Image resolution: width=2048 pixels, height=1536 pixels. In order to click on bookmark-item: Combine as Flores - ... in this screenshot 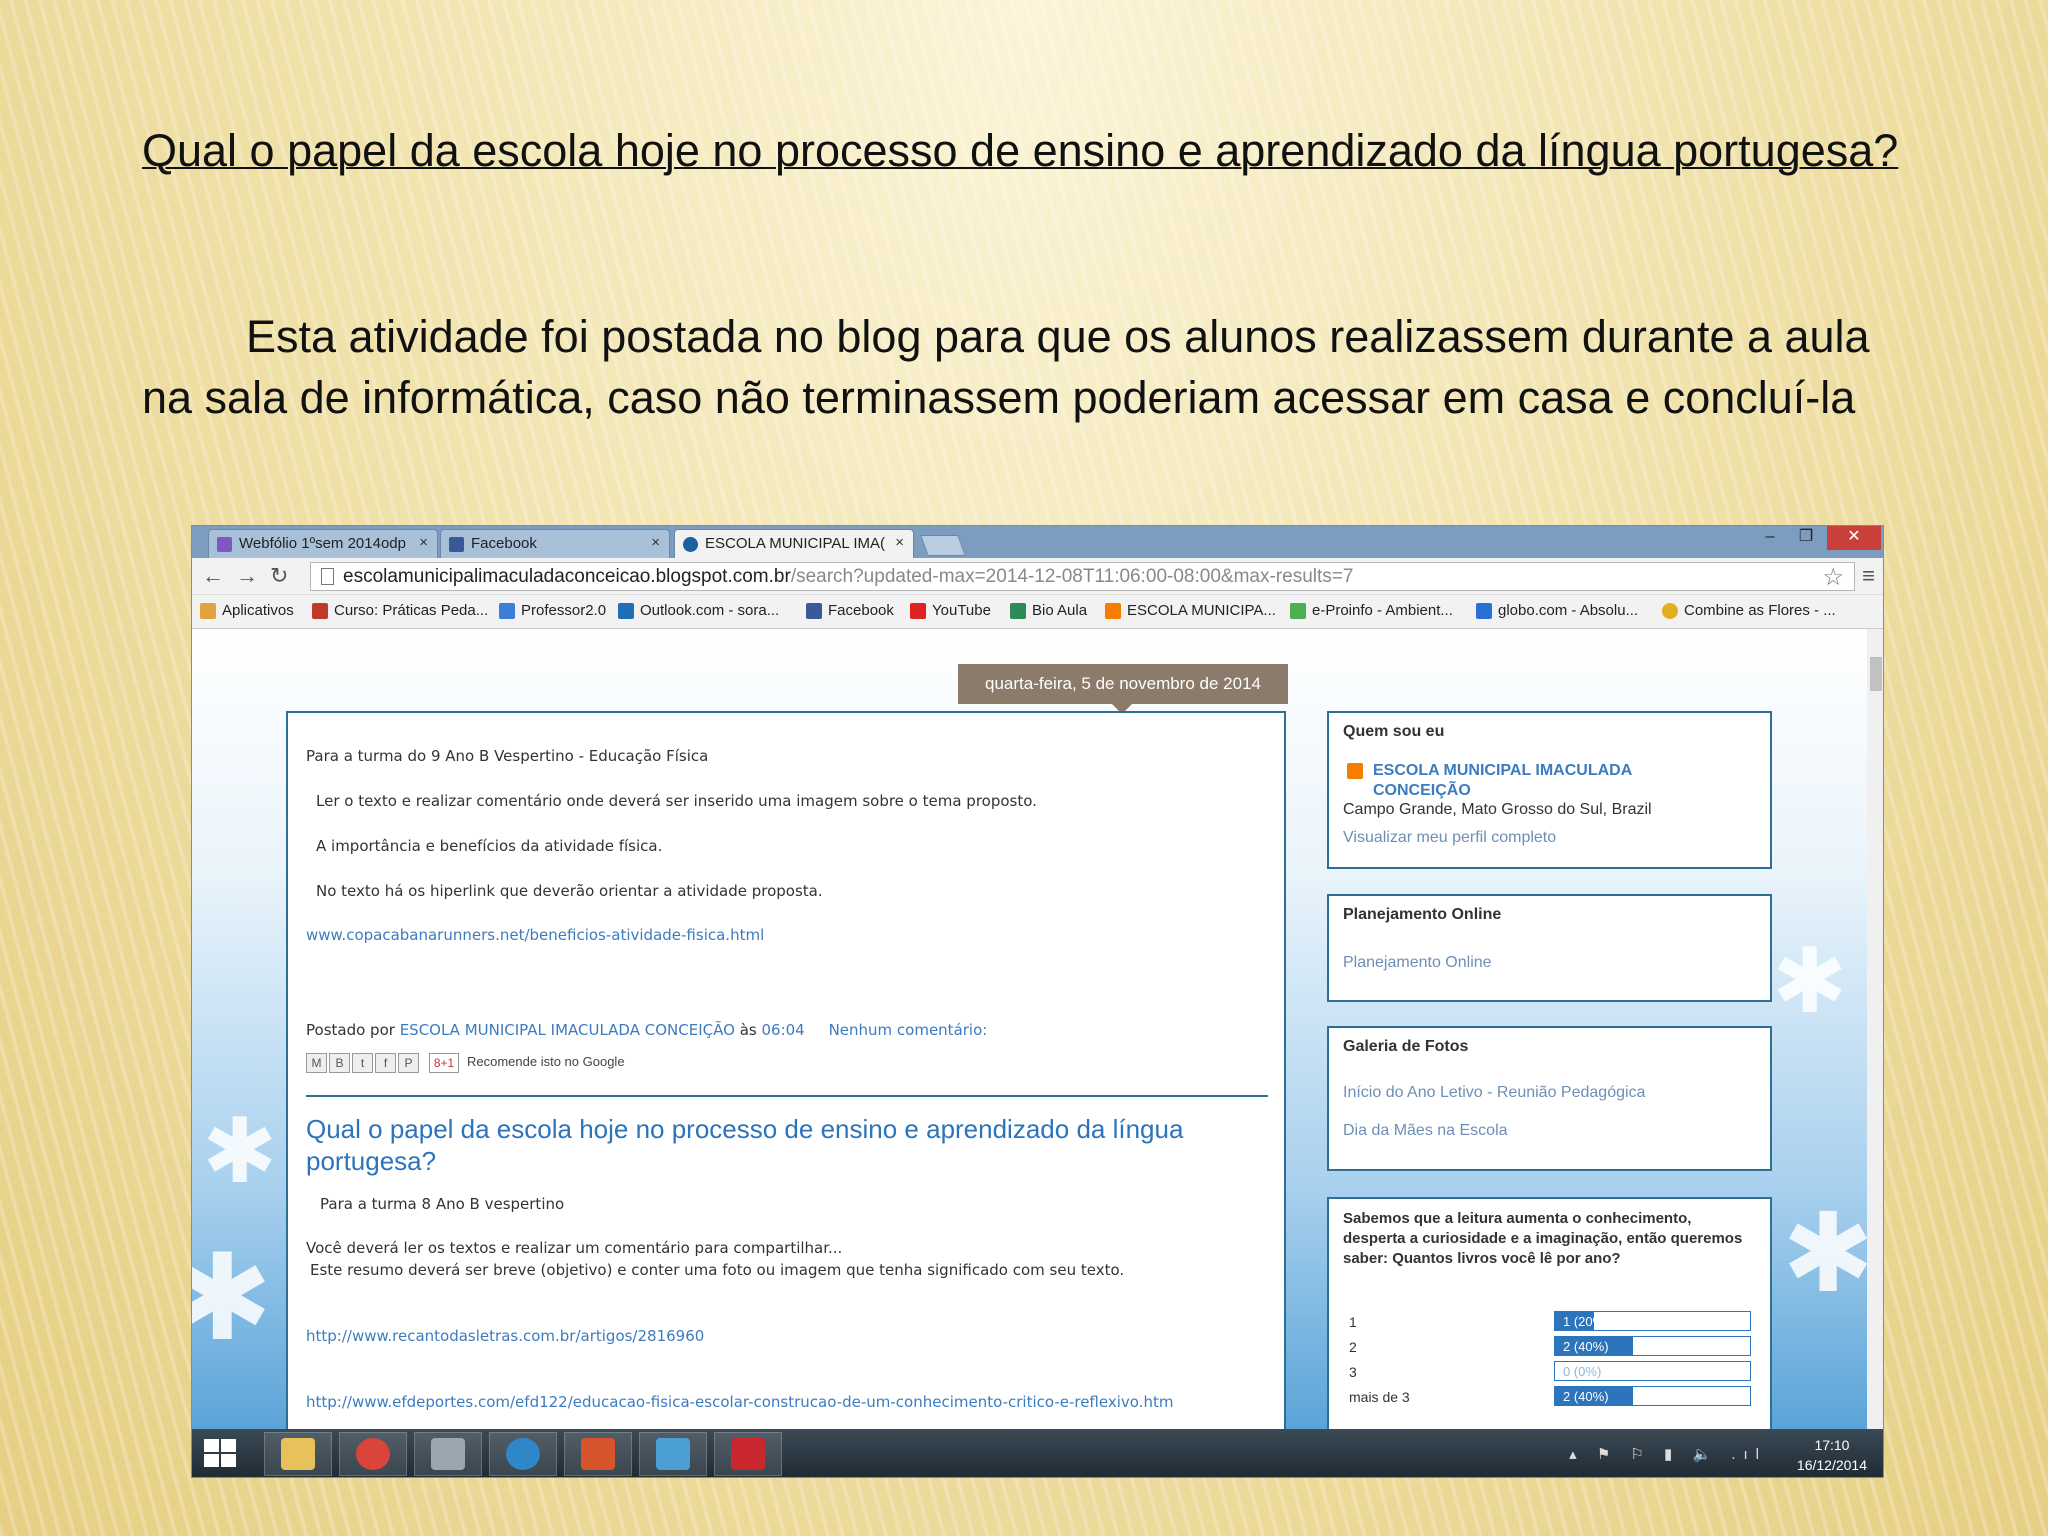, I will do `click(1749, 610)`.